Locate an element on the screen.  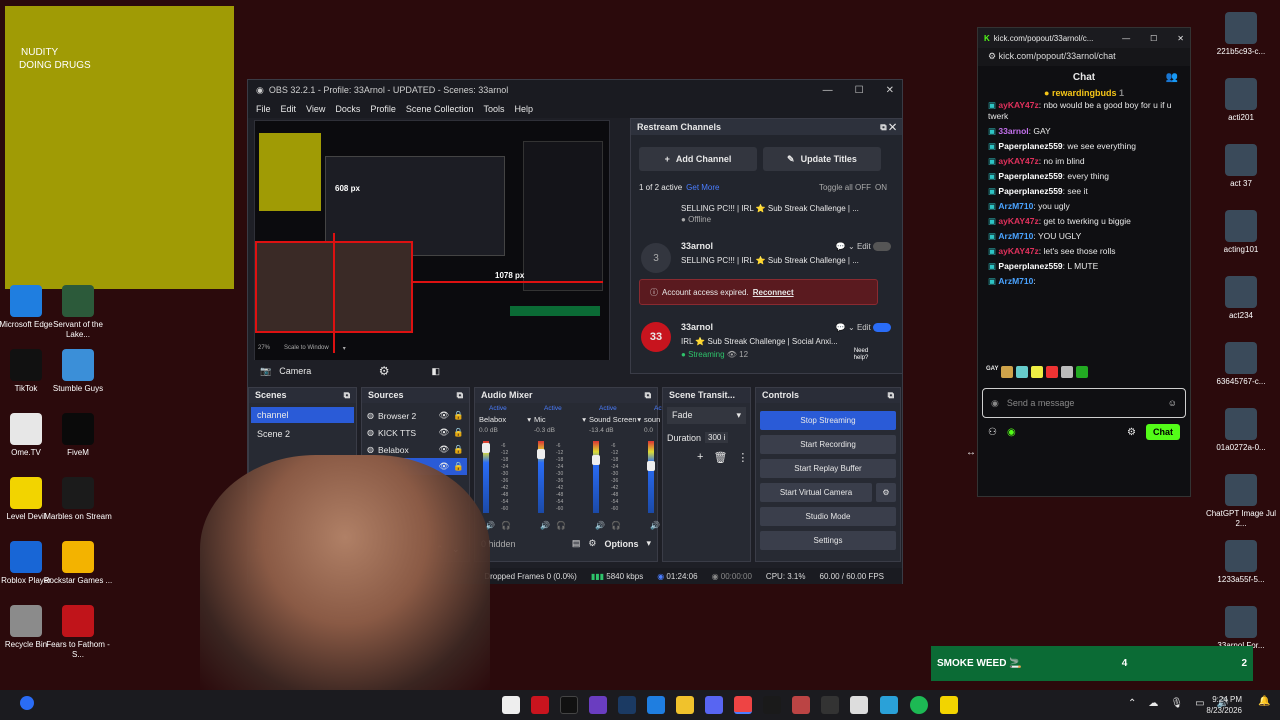
taskbar-files-icon is located at coordinates (511, 705).